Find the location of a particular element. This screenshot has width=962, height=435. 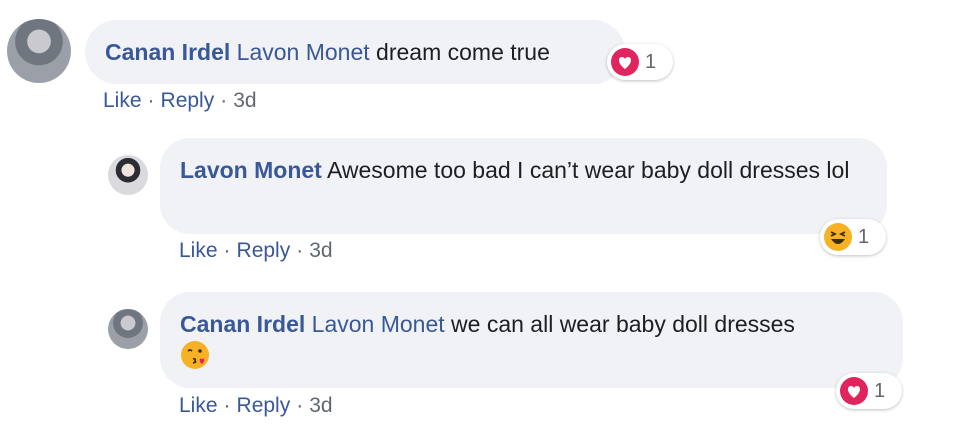

laughing-face-reaction-icon is located at coordinates (838, 237).